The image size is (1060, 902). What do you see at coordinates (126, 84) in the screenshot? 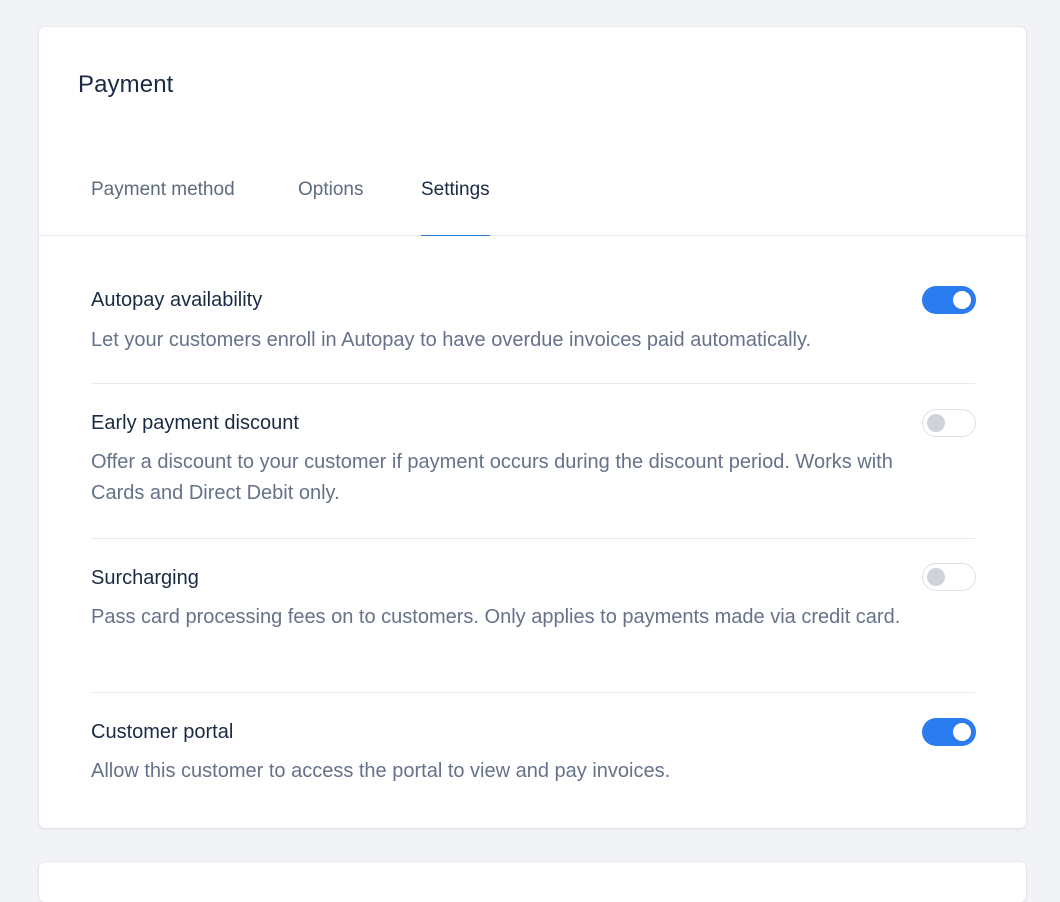
I see `card-title: Payment` at bounding box center [126, 84].